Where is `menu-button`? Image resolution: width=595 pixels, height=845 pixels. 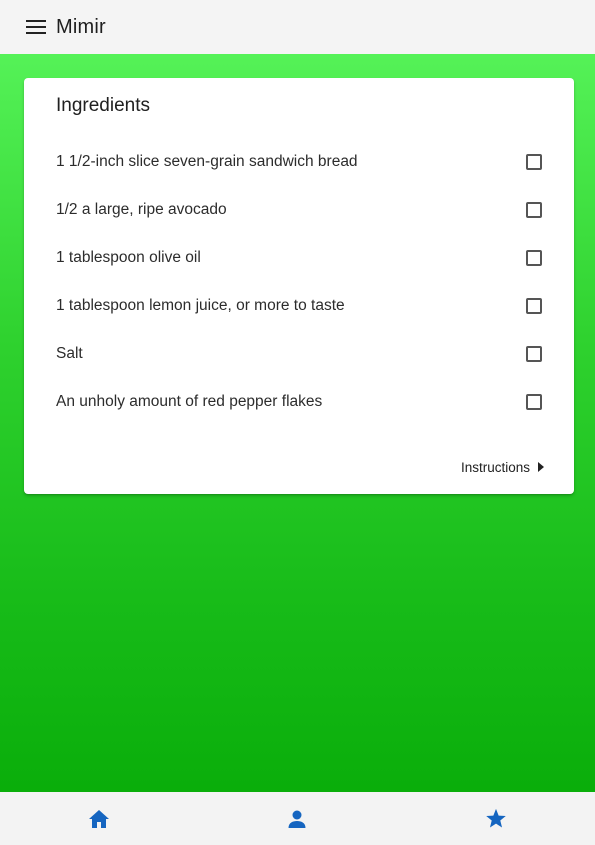
menu-button is located at coordinates (36, 27).